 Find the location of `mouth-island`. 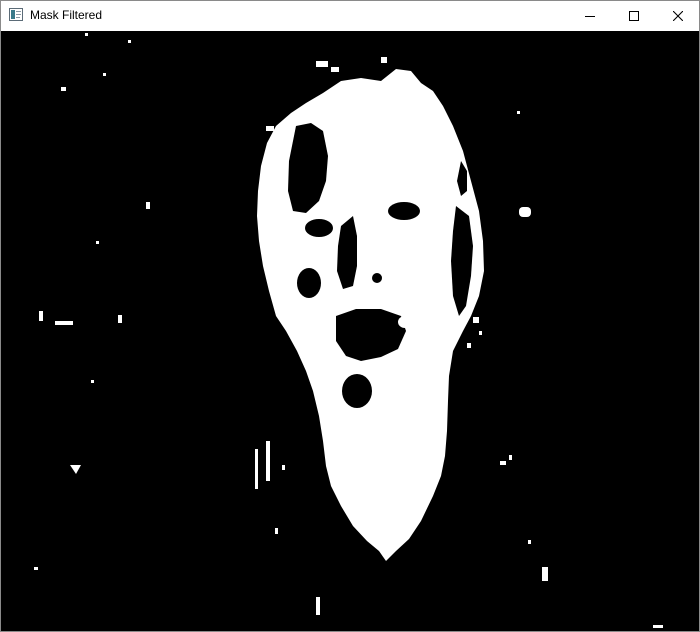

mouth-island is located at coordinates (405, 322).